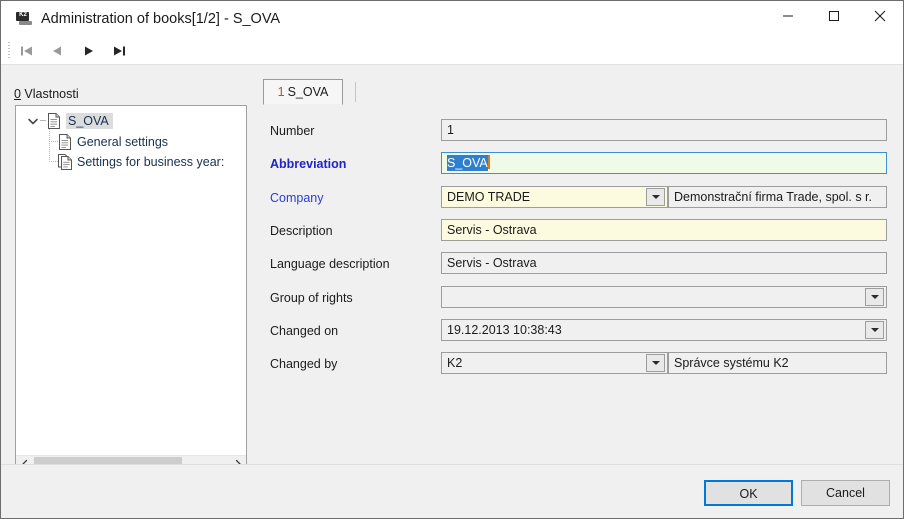 Image resolution: width=904 pixels, height=519 pixels. What do you see at coordinates (467, 163) in the screenshot?
I see `field-abbreviation-value: S_OVA` at bounding box center [467, 163].